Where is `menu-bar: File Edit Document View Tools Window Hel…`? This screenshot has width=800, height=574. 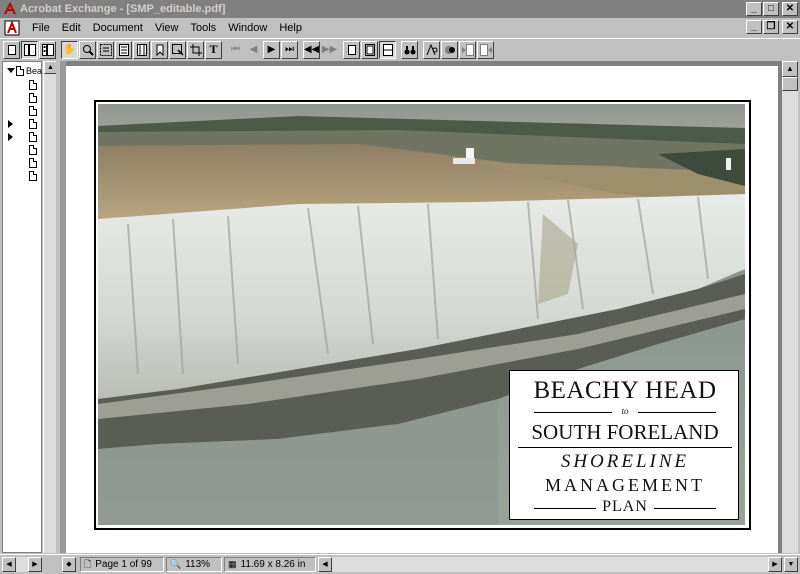
menu-bar: File Edit Document View Tools Window Hel… is located at coordinates (400, 27).